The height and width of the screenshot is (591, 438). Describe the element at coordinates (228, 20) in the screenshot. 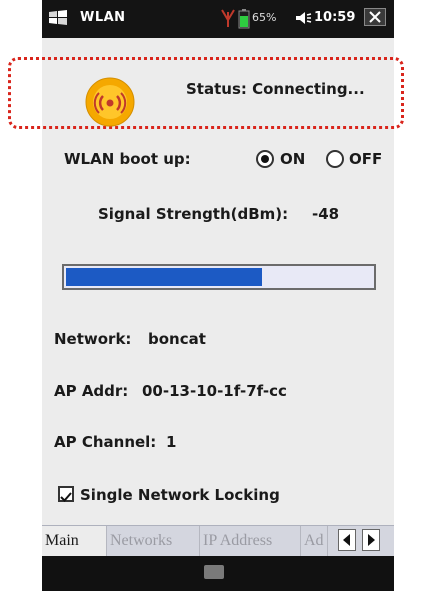

I see `signal-icon` at that location.